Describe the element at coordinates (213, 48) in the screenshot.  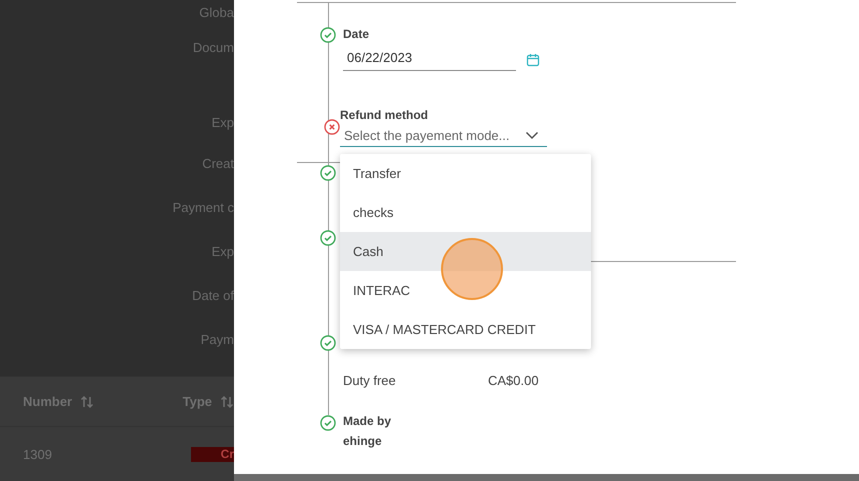
I see `form-label: Docum` at that location.